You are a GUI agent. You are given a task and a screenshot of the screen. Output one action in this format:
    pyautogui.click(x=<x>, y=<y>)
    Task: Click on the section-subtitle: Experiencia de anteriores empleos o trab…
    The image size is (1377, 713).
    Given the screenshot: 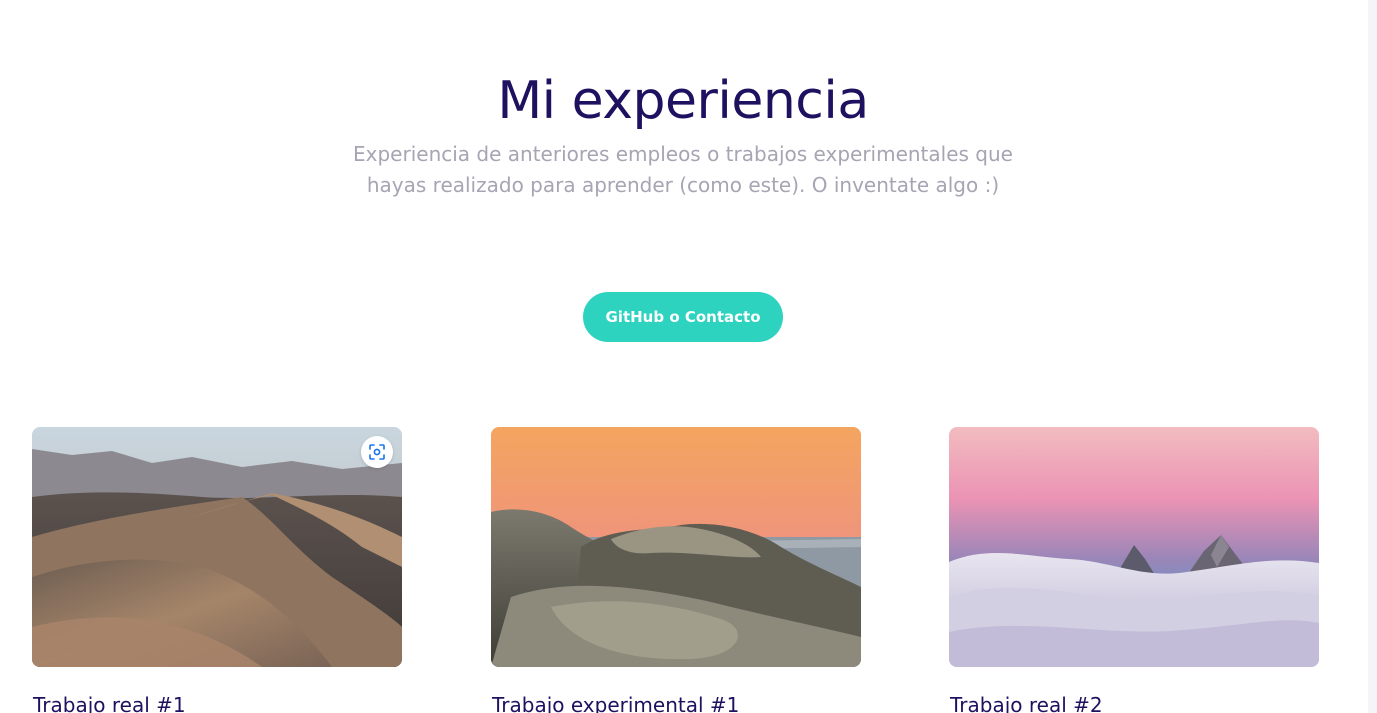 What is the action you would take?
    pyautogui.click(x=683, y=169)
    